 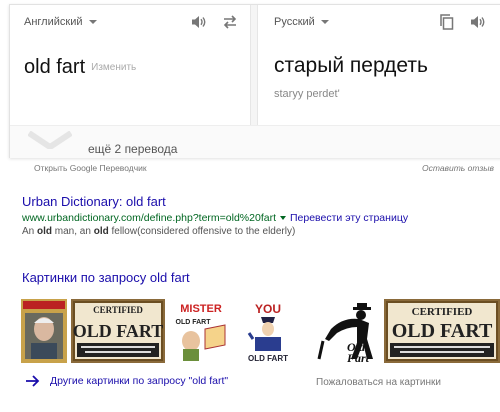 What do you see at coordinates (90, 168) in the screenshot?
I see `open-google-translate-link: Открыть Google Переводчик` at bounding box center [90, 168].